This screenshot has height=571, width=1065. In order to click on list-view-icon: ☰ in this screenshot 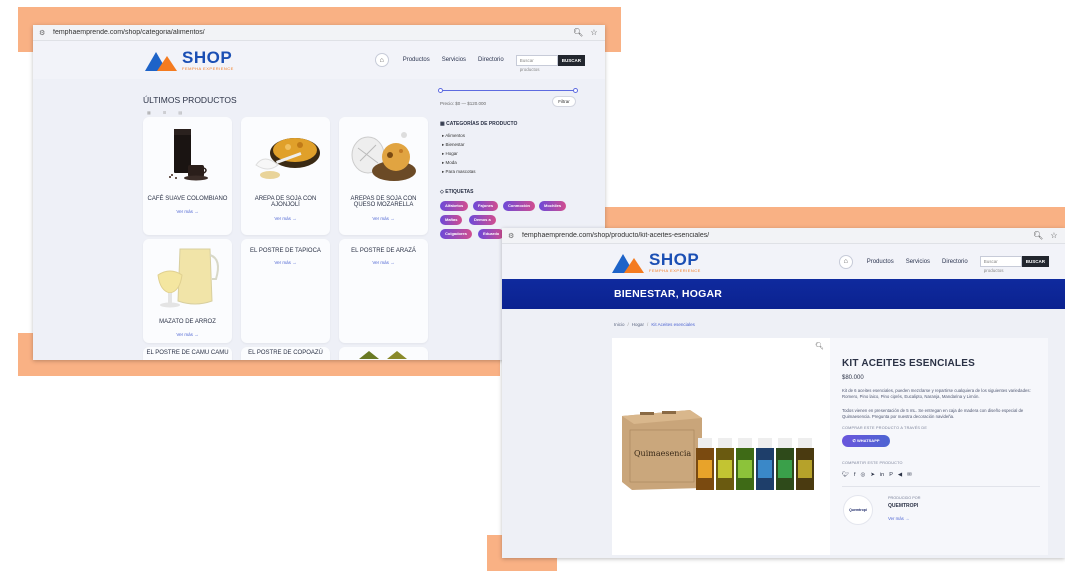, I will do `click(165, 112)`.